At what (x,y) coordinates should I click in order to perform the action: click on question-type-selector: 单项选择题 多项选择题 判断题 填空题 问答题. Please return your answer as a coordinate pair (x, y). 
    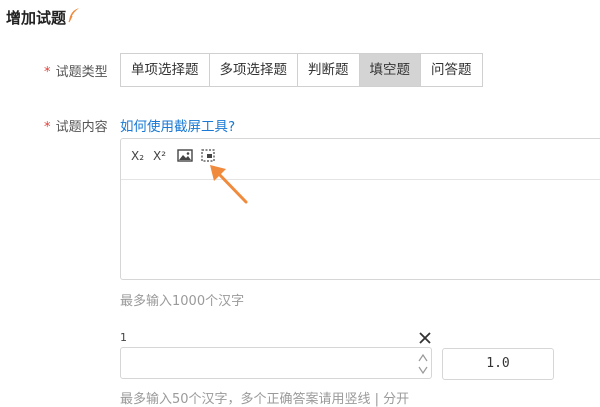
    Looking at the image, I should click on (301, 70).